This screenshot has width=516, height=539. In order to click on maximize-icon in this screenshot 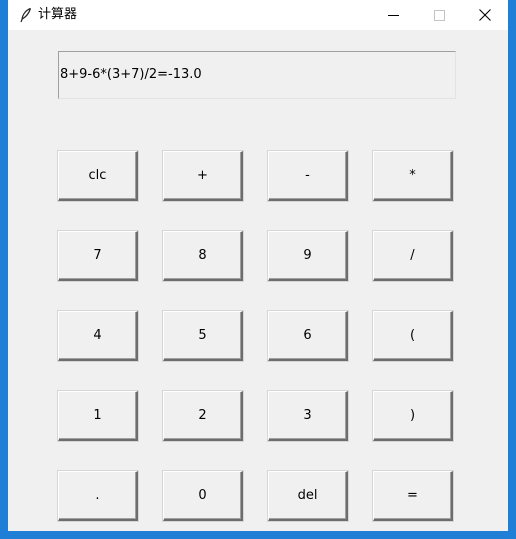, I will do `click(439, 15)`.